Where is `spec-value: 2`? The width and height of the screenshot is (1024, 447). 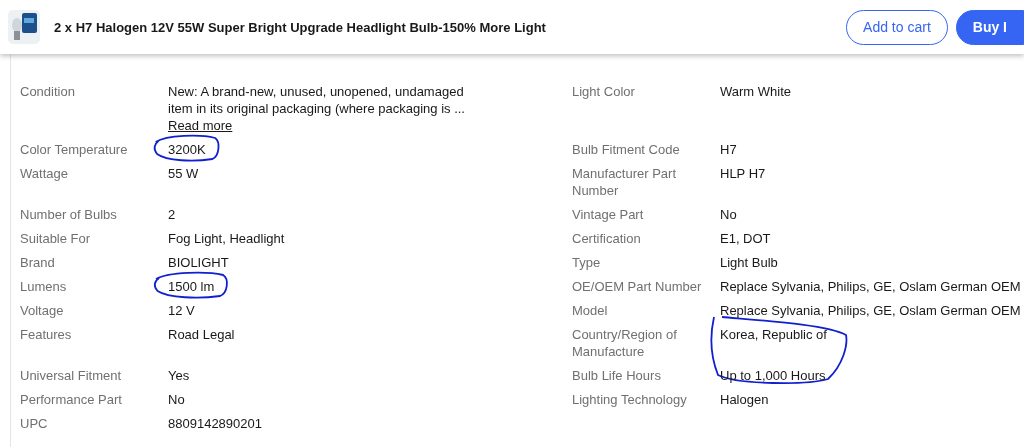 spec-value: 2 is located at coordinates (172, 214).